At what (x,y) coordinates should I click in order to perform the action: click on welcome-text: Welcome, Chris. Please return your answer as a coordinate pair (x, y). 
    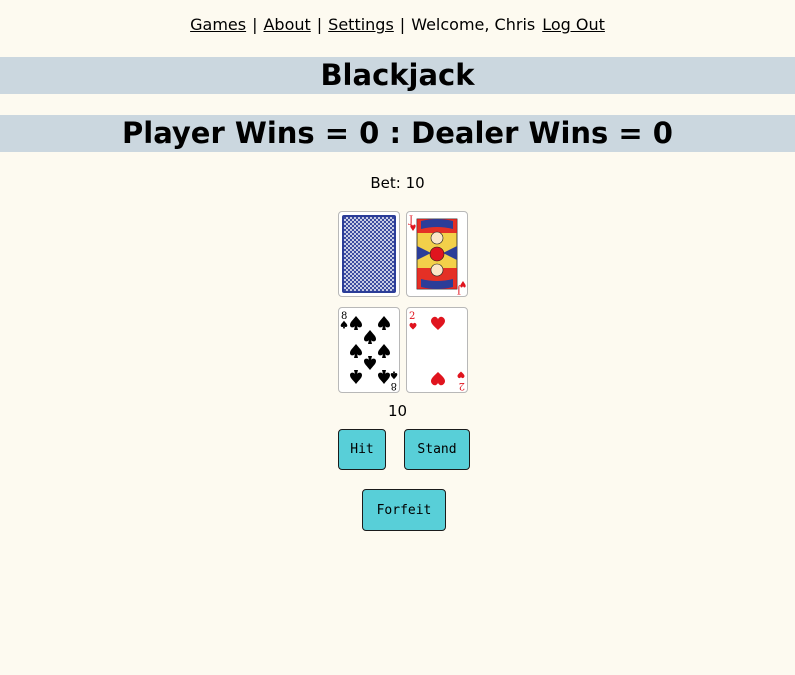
    Looking at the image, I should click on (473, 24).